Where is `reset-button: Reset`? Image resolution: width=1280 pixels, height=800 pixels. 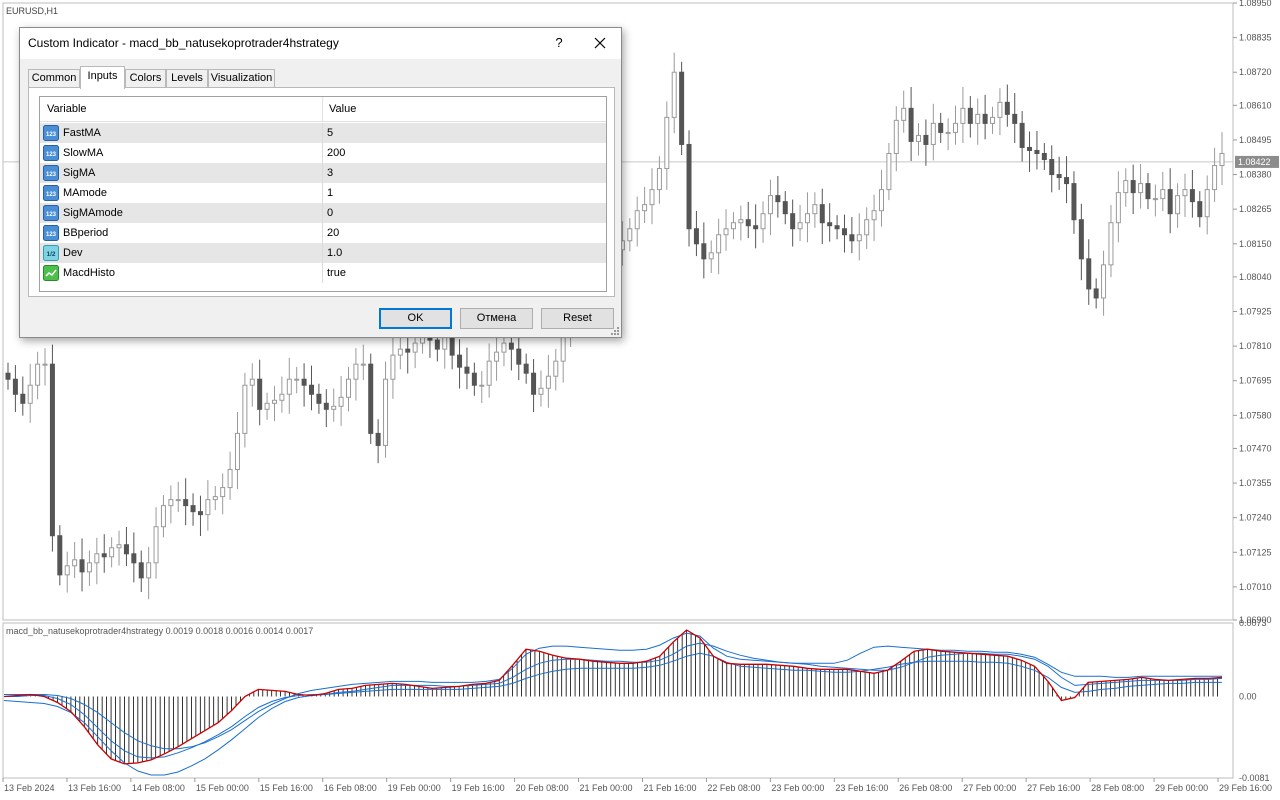
reset-button: Reset is located at coordinates (577, 318).